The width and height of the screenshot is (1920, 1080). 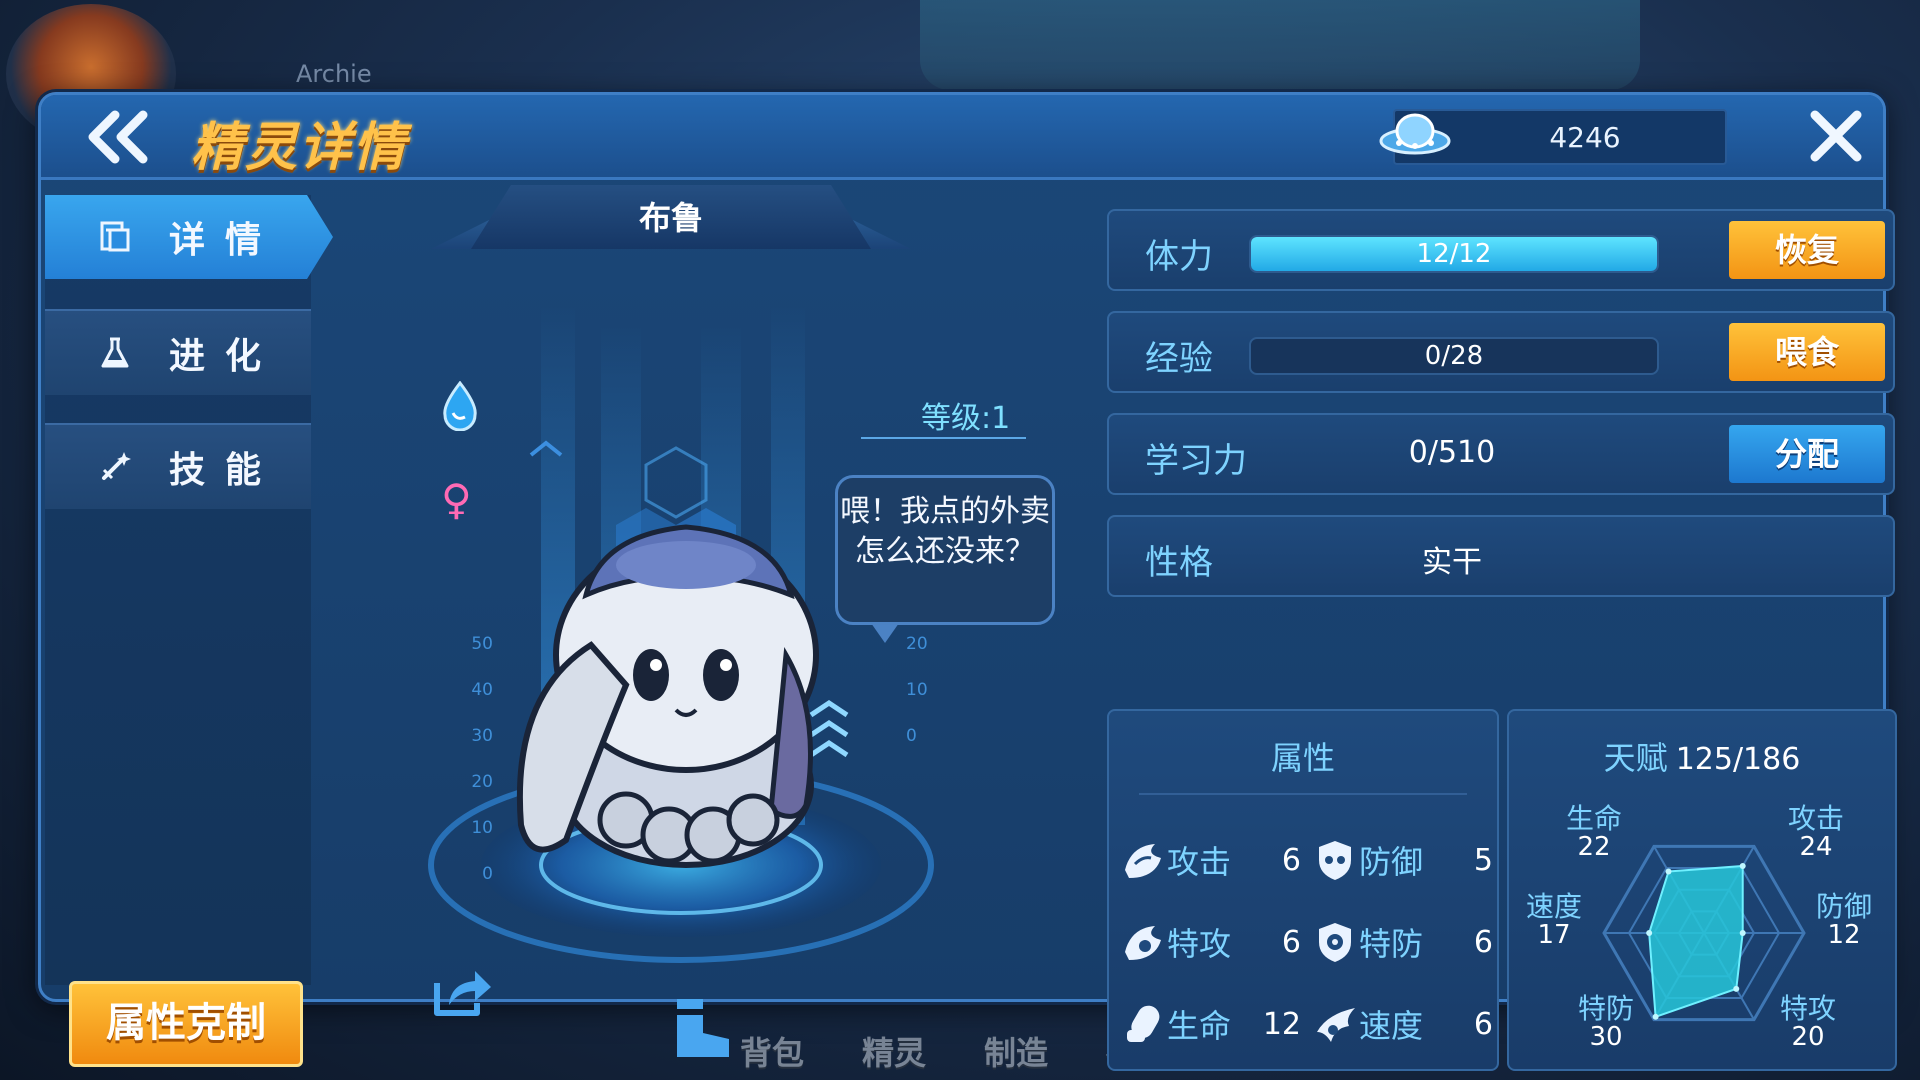 I want to click on background-top-bar, so click(x=1280, y=45).